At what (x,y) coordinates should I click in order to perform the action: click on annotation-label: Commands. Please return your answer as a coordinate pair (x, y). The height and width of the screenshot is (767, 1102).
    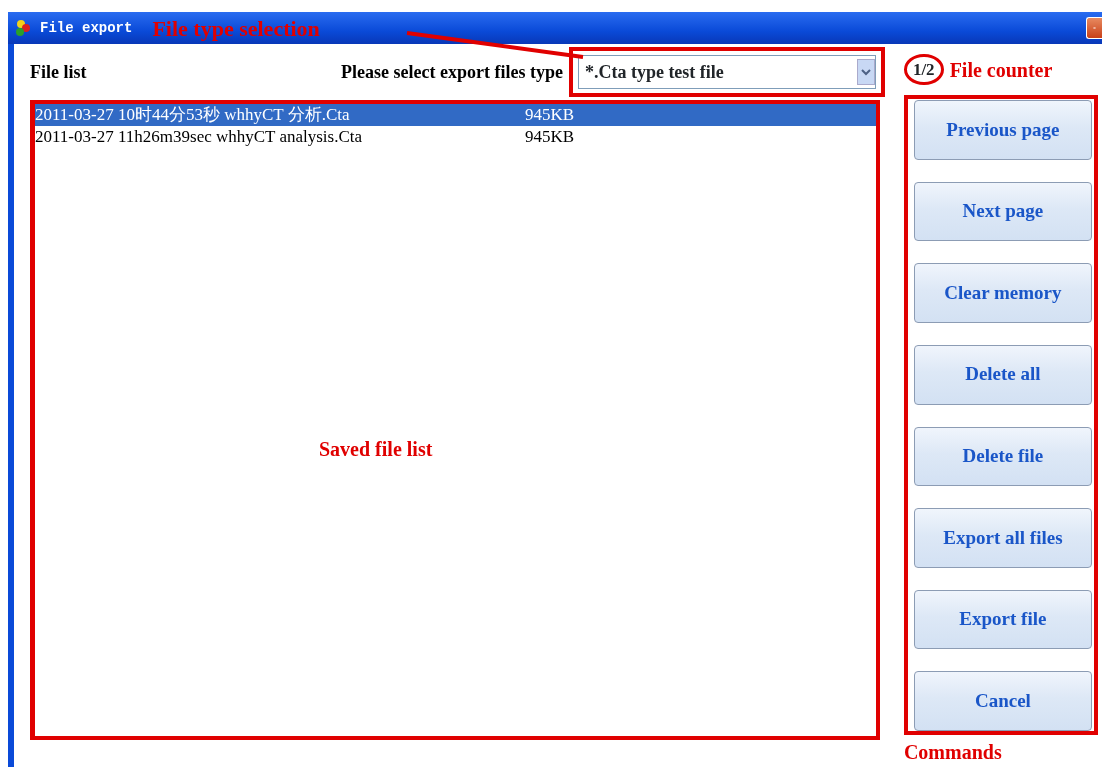
    Looking at the image, I should click on (953, 752).